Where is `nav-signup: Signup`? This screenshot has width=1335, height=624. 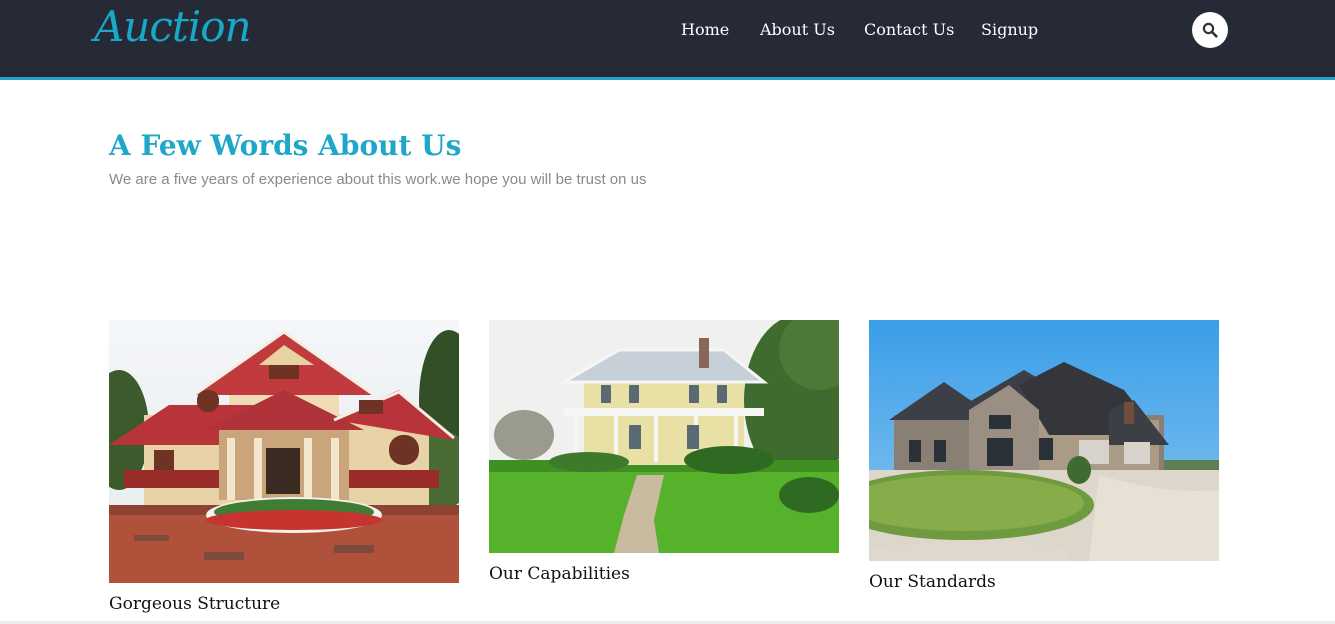 nav-signup: Signup is located at coordinates (1009, 30).